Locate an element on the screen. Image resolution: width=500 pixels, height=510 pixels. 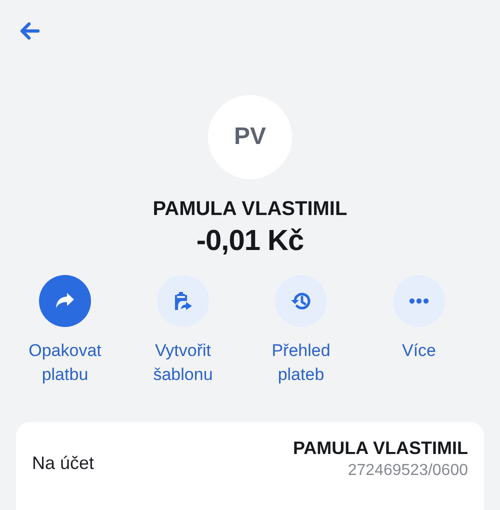
back-arrow-icon is located at coordinates (30, 31).